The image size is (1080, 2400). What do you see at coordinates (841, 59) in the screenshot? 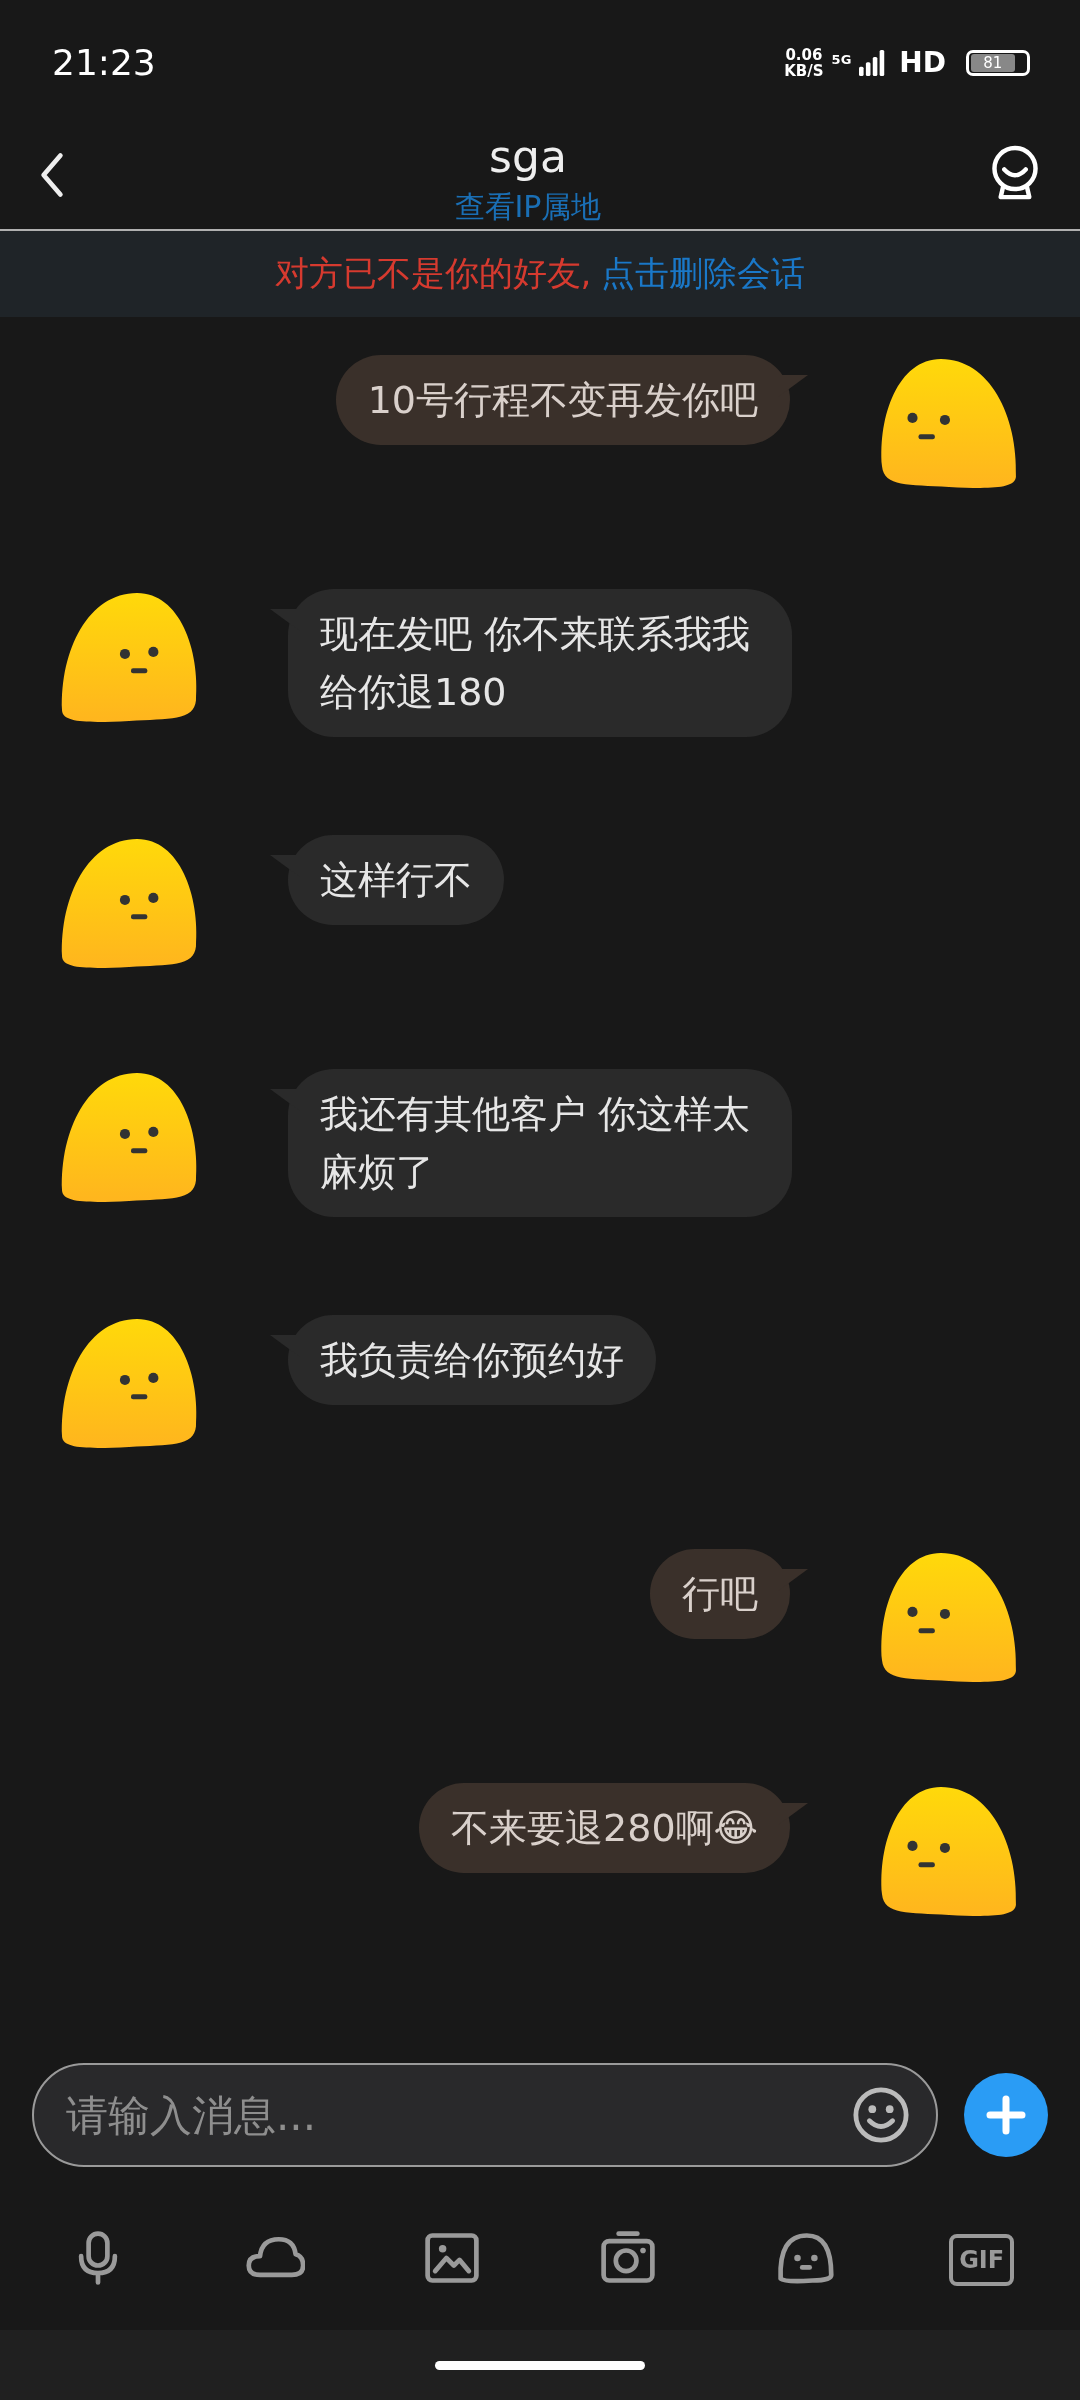
I see `network-type: 5G` at bounding box center [841, 59].